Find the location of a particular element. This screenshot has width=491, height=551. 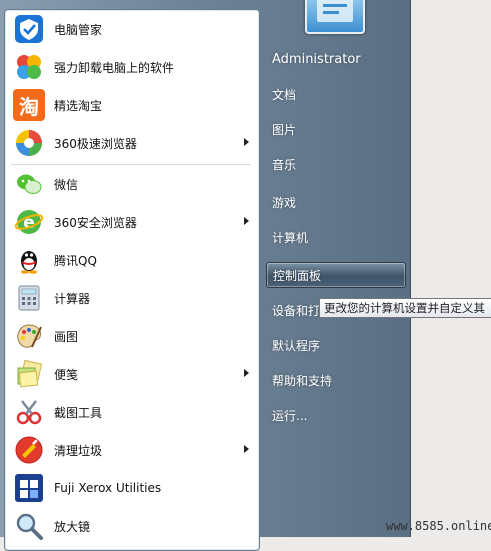

360-chrome-icon is located at coordinates (29, 143).